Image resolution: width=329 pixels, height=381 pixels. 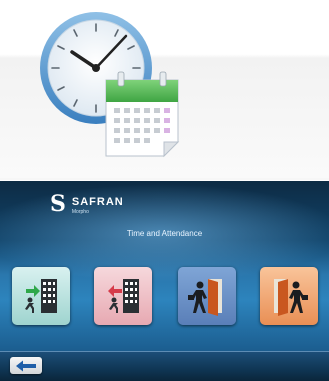 I want to click on safran-s-logo-icon: S, so click(x=58, y=204).